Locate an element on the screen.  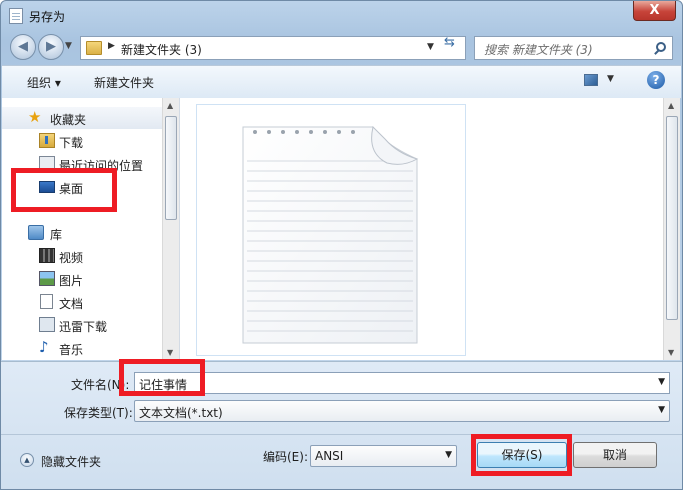
filename-input: 记住事情 ▼ is located at coordinates (402, 383).